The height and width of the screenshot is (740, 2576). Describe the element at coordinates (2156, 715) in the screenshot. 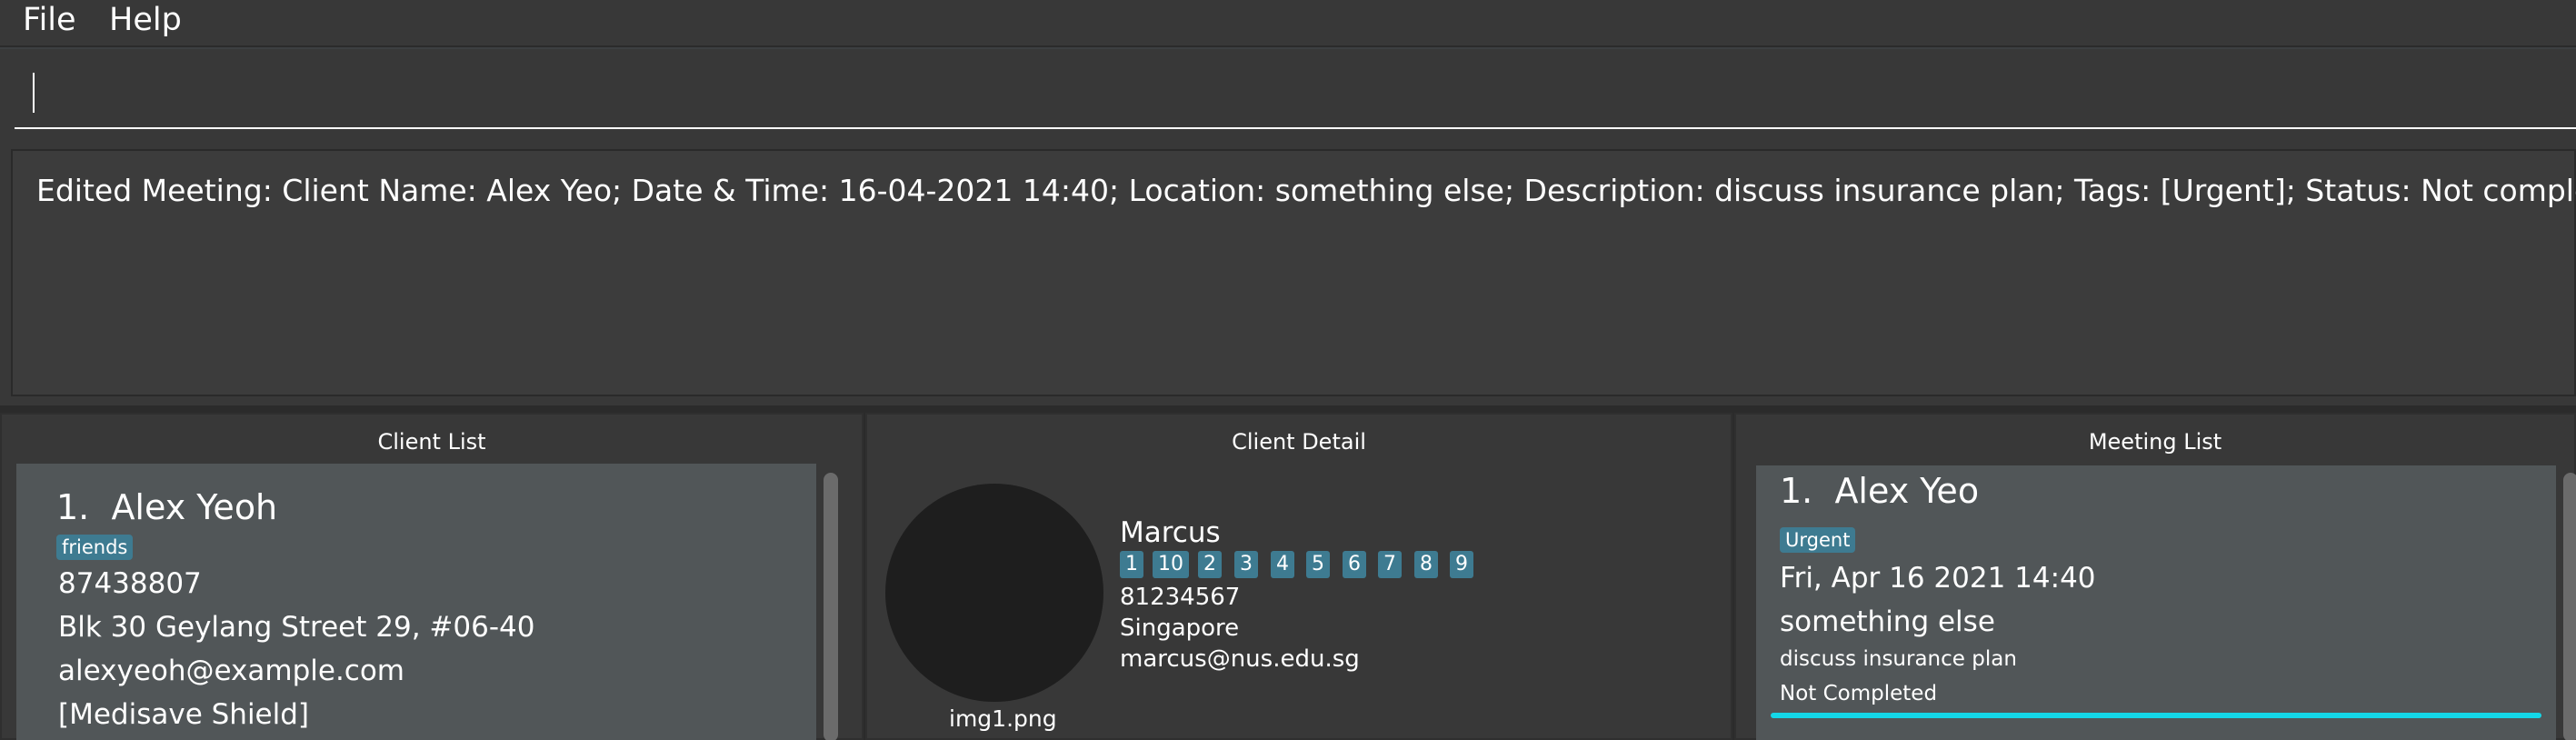

I see `meeting-status-bar` at that location.